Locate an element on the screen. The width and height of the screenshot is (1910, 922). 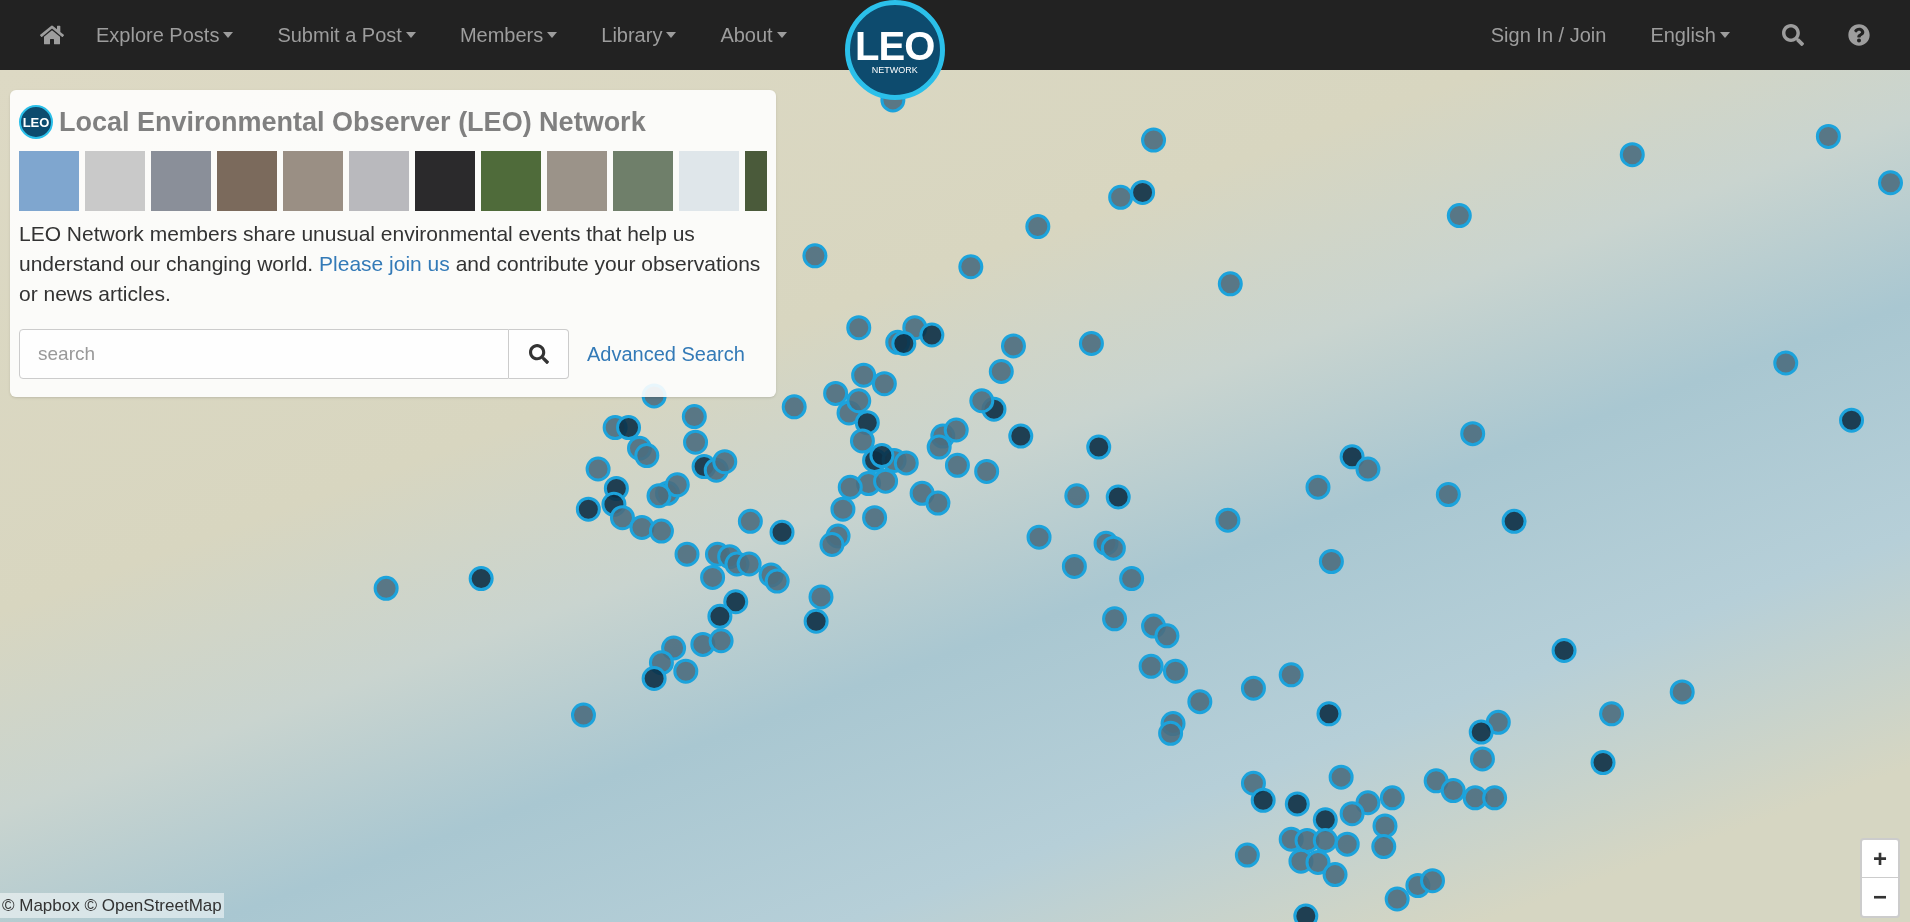
intro-paragraph: LEO Network members share unusual environmental events that help us understand our changing world. Please join us and contribute your observations or news articles. is located at coordinates (390, 263).